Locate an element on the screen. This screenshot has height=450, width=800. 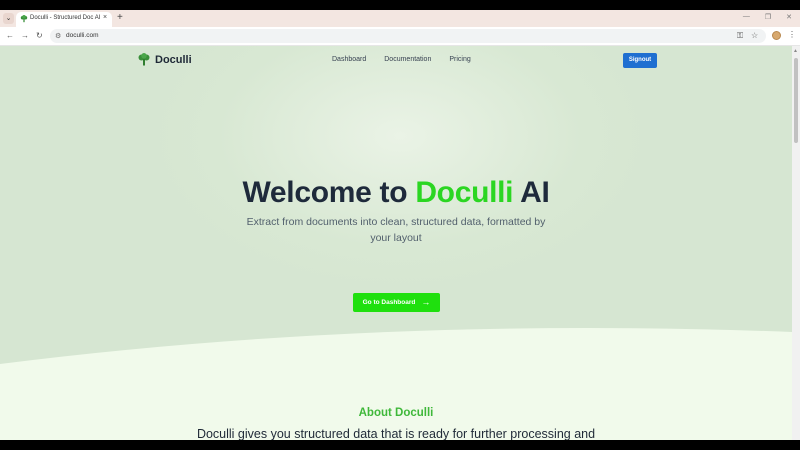
favicon-icon is located at coordinates (24, 19).